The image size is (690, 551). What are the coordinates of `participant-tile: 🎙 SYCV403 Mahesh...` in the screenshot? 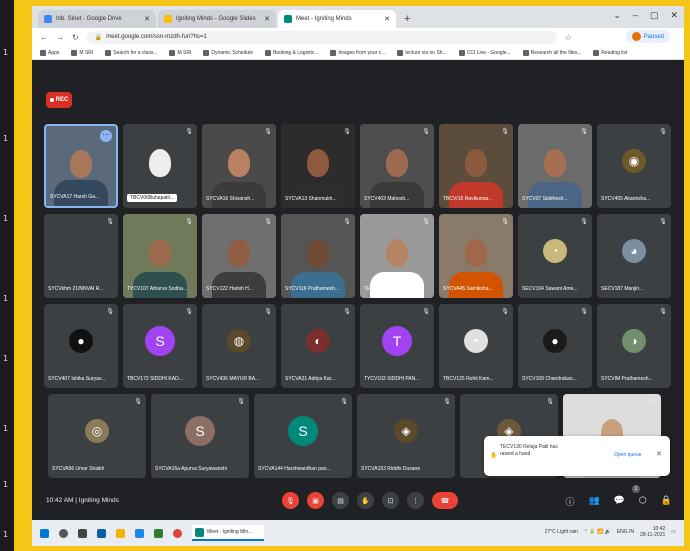 It's located at (397, 166).